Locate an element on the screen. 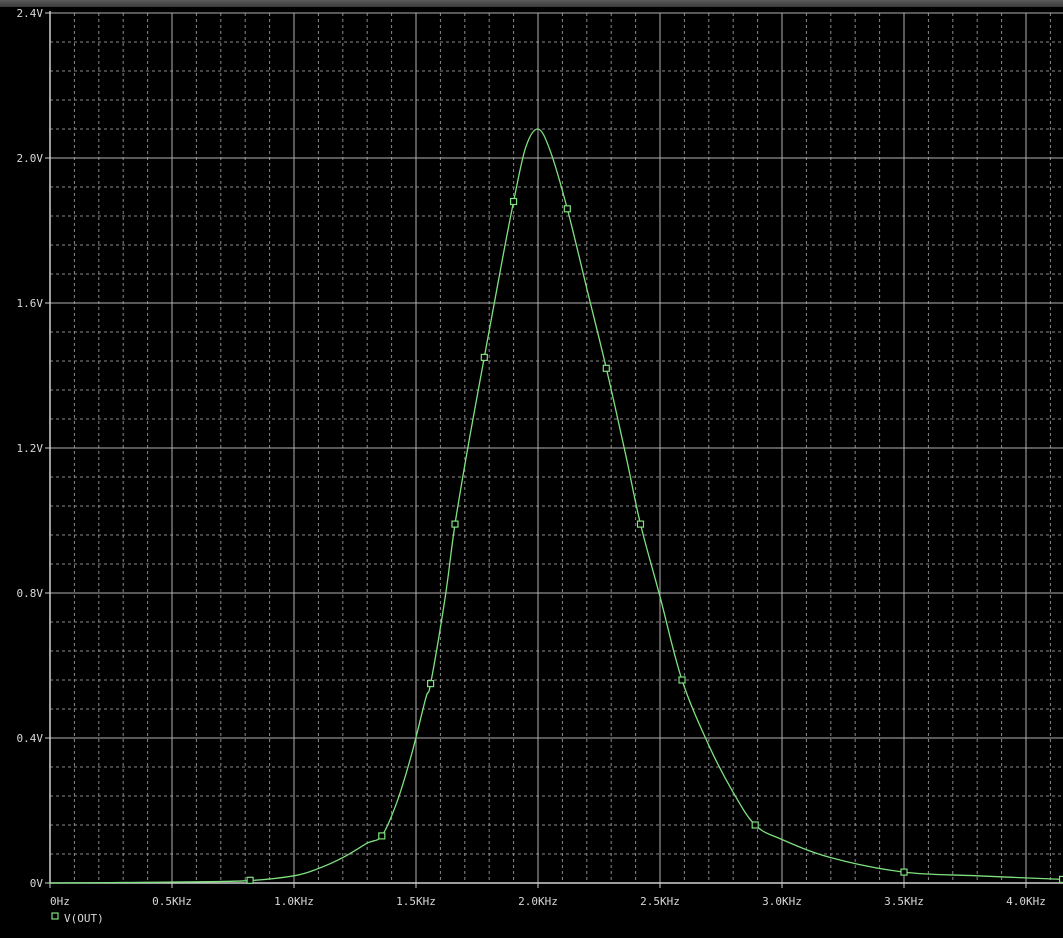  y-tick-label: 1.2V is located at coordinates (30, 448).